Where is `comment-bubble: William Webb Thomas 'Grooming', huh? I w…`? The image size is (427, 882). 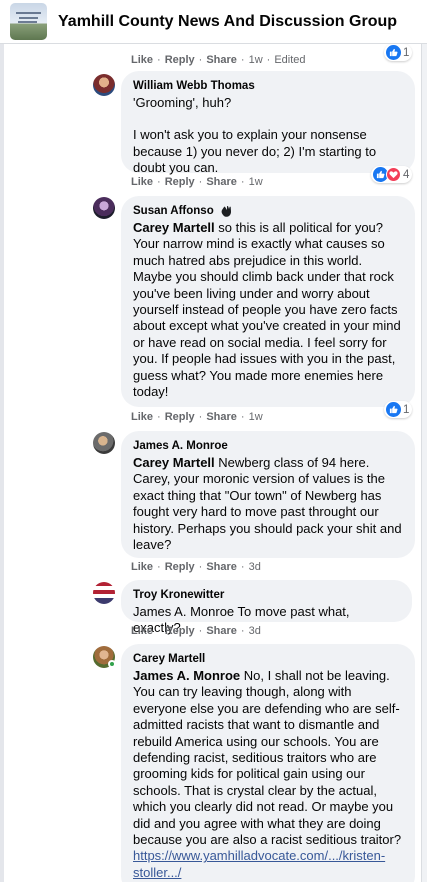
comment-bubble: William Webb Thomas 'Grooming', huh? I w… is located at coordinates (268, 123).